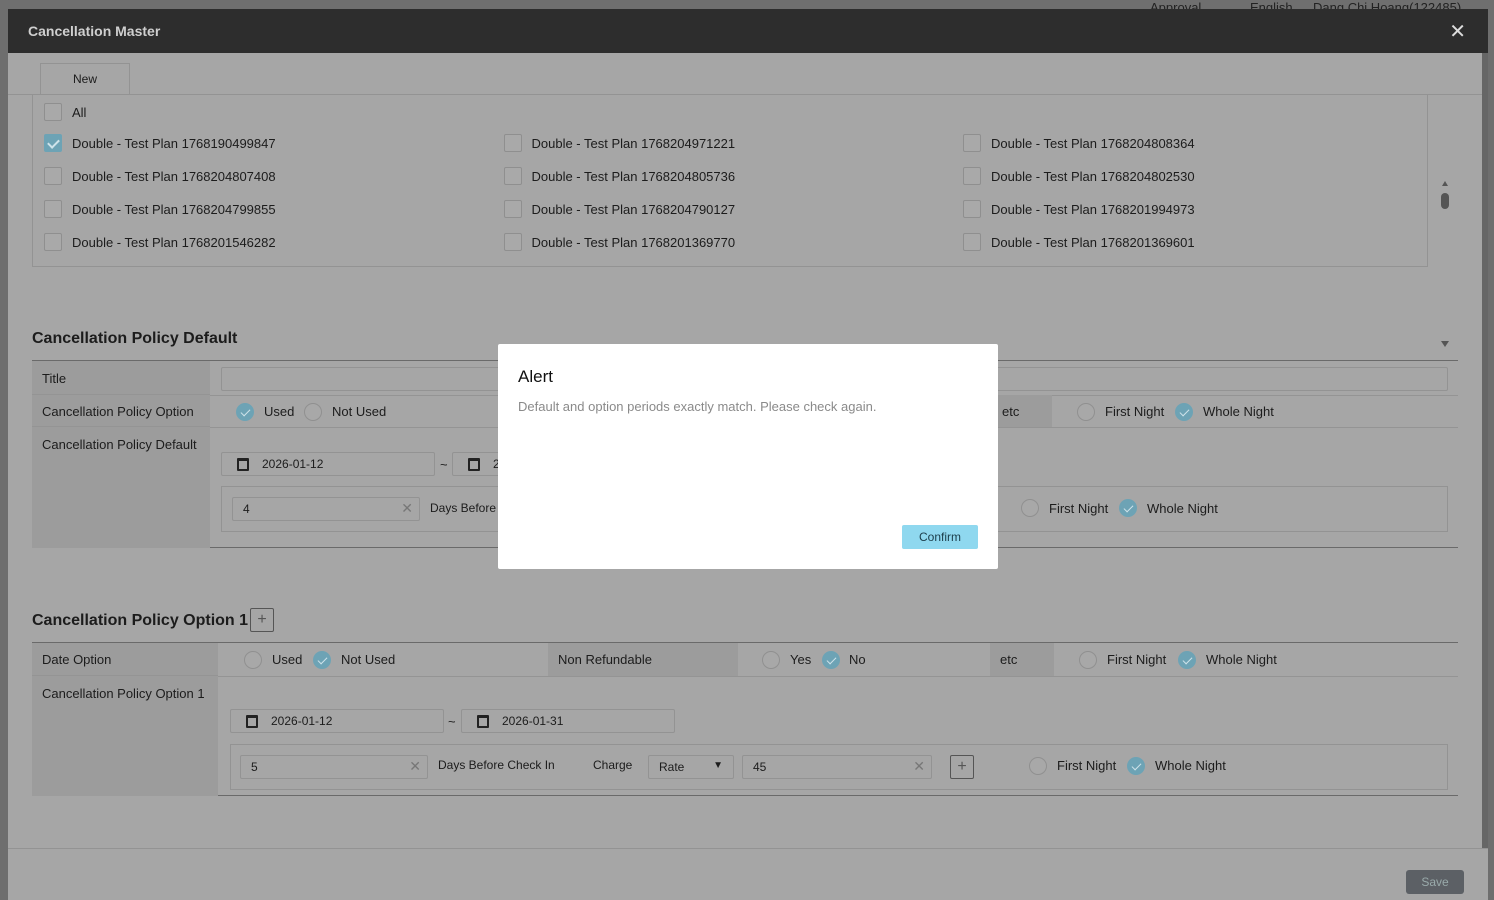 This screenshot has height=900, width=1494. I want to click on plan-label: Double - Test Plan 1768204807408, so click(174, 176).